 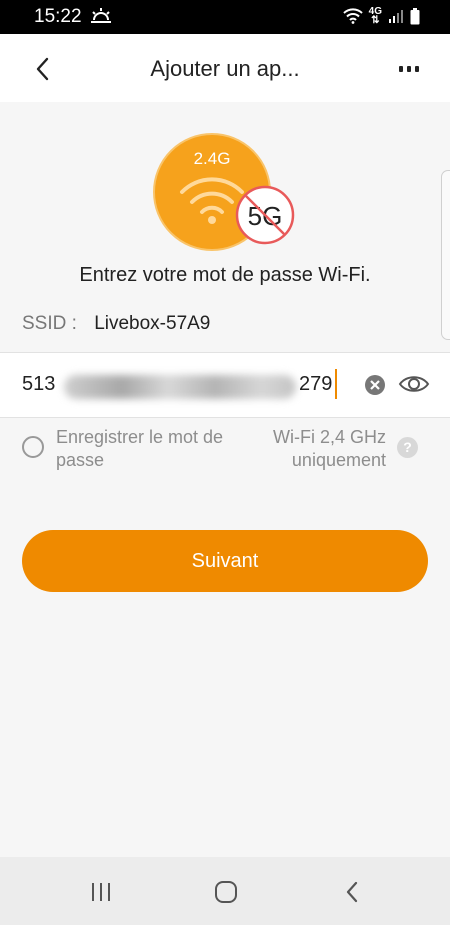 What do you see at coordinates (445, 255) in the screenshot?
I see `side-scroll-indicator` at bounding box center [445, 255].